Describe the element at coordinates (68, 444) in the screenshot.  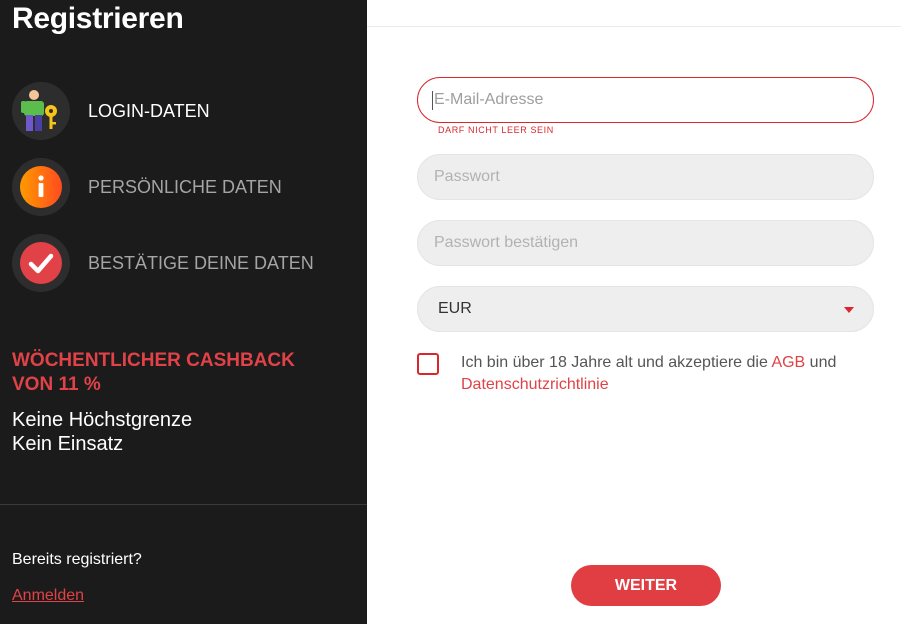
I see `perk-no-wager: Kein Einsatz` at that location.